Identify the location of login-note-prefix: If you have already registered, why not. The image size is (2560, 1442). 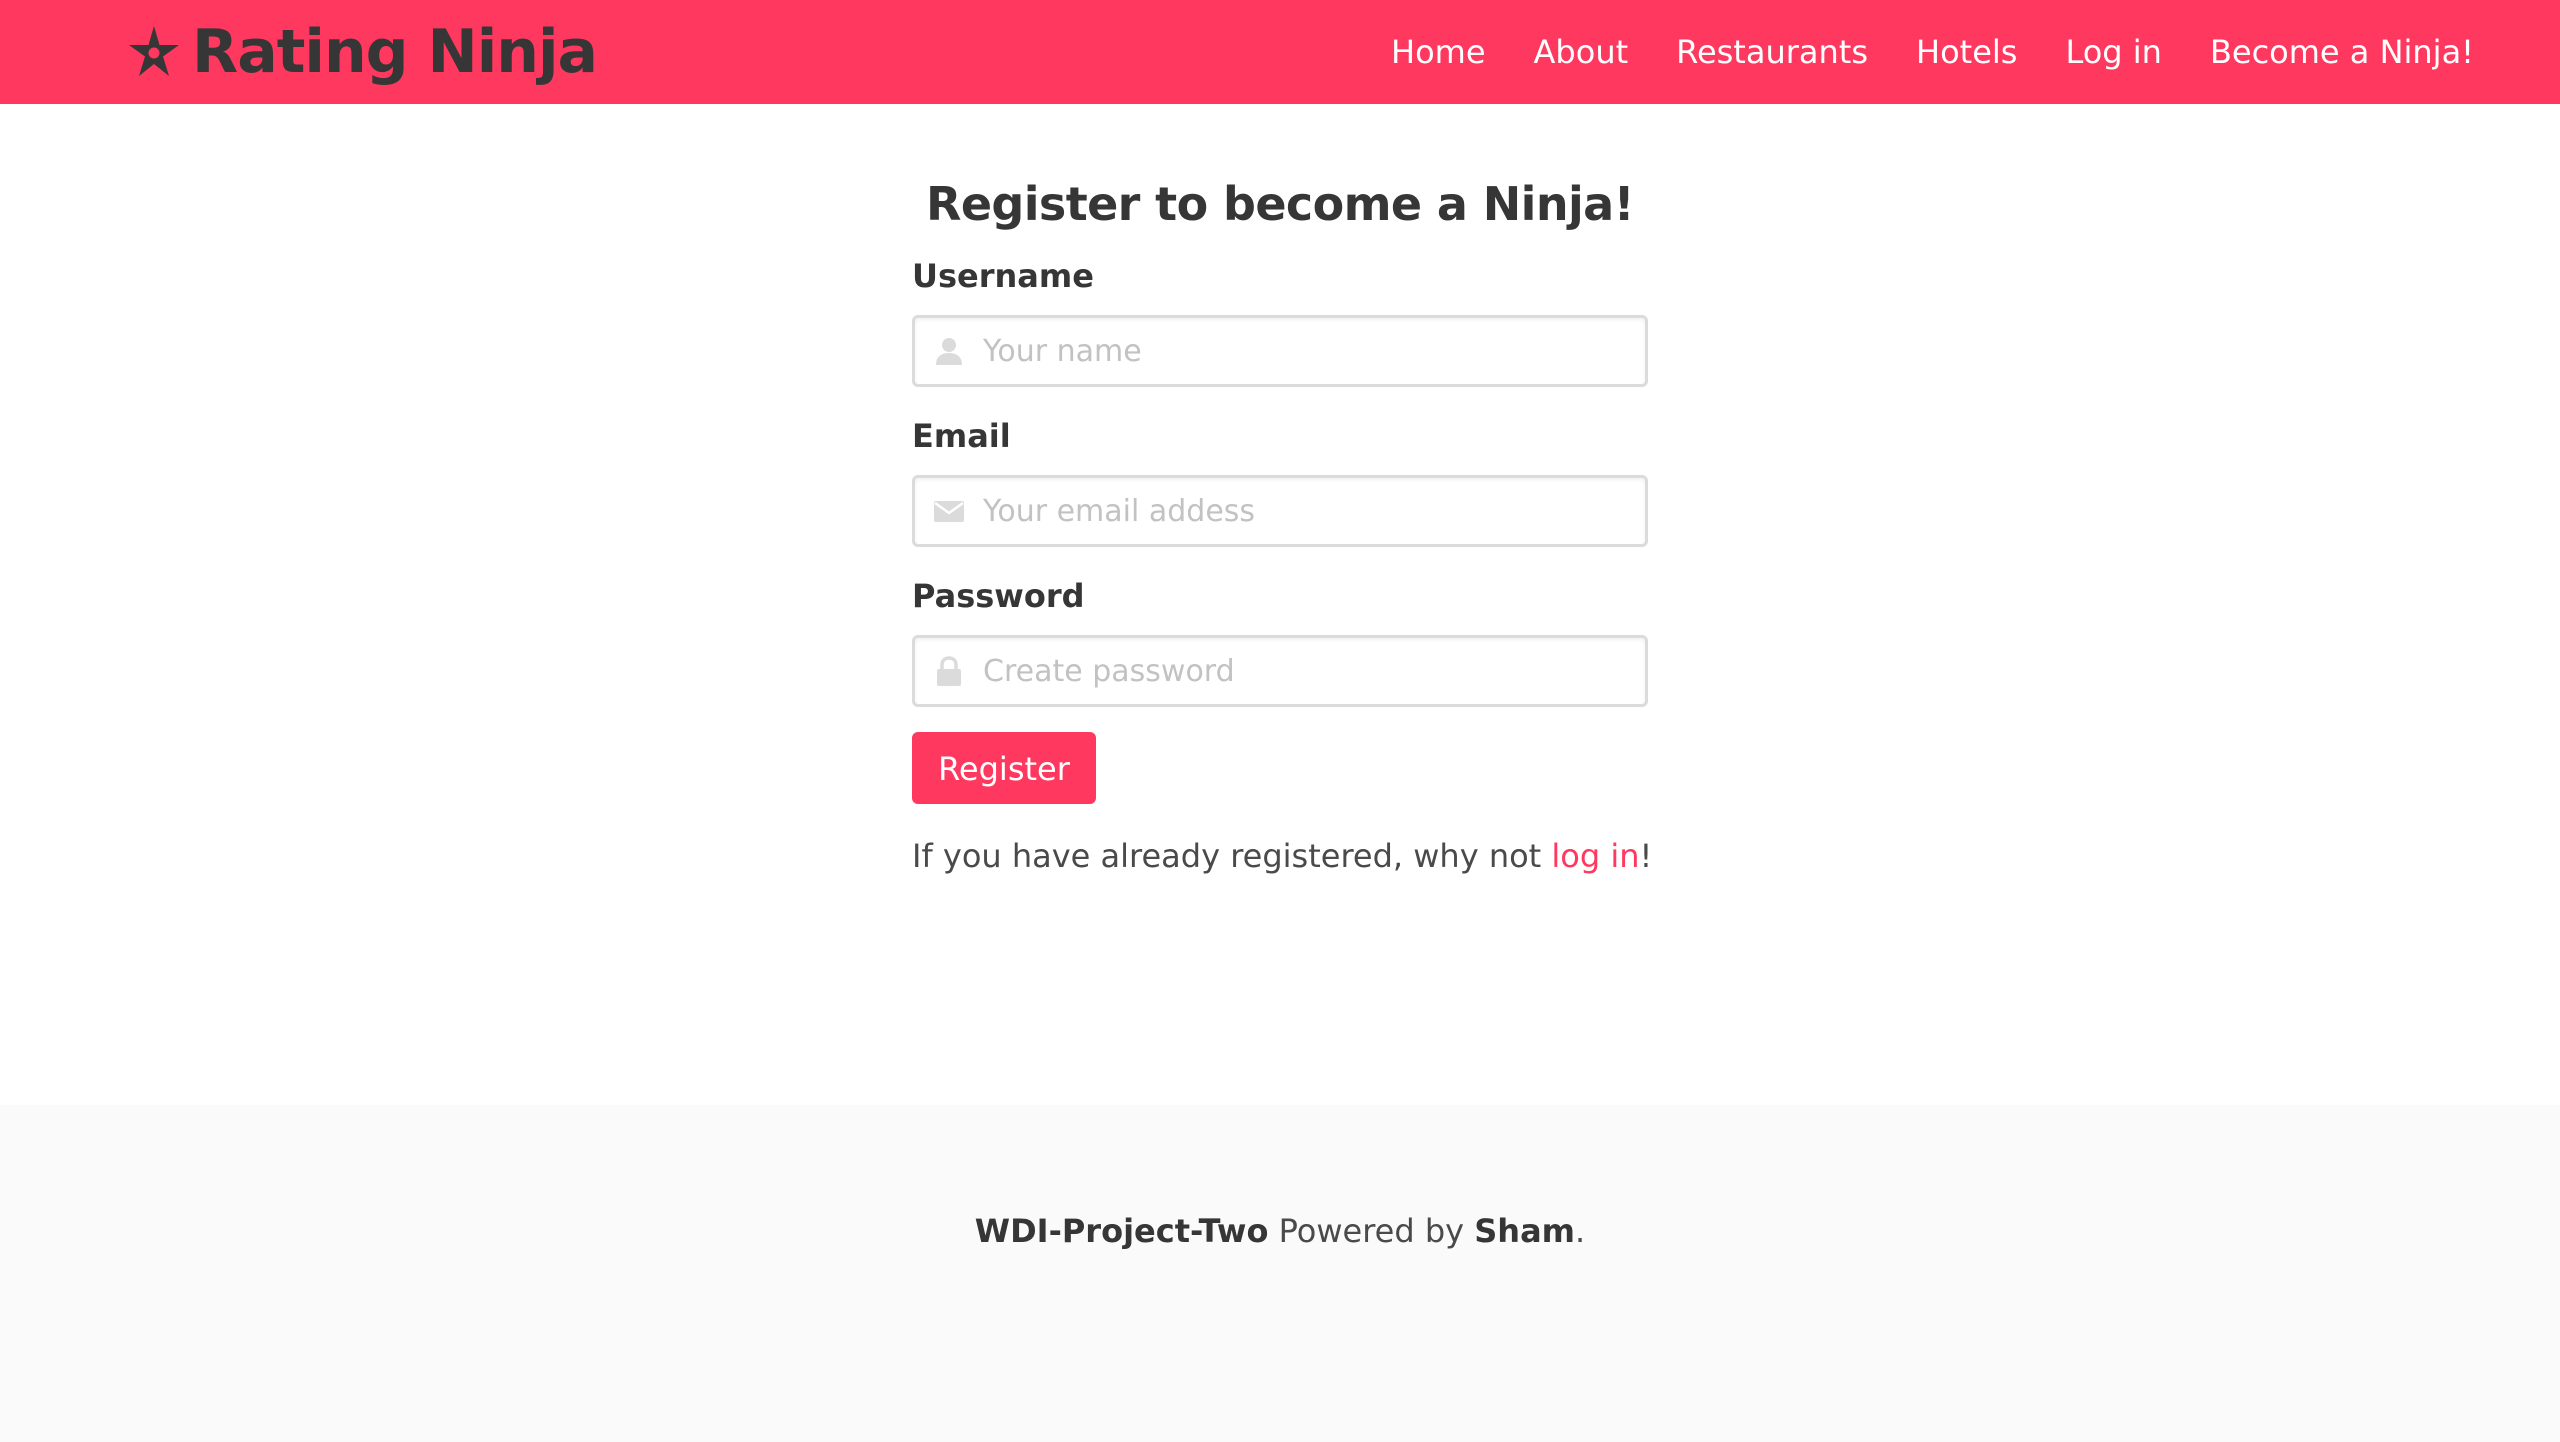
(1232, 856).